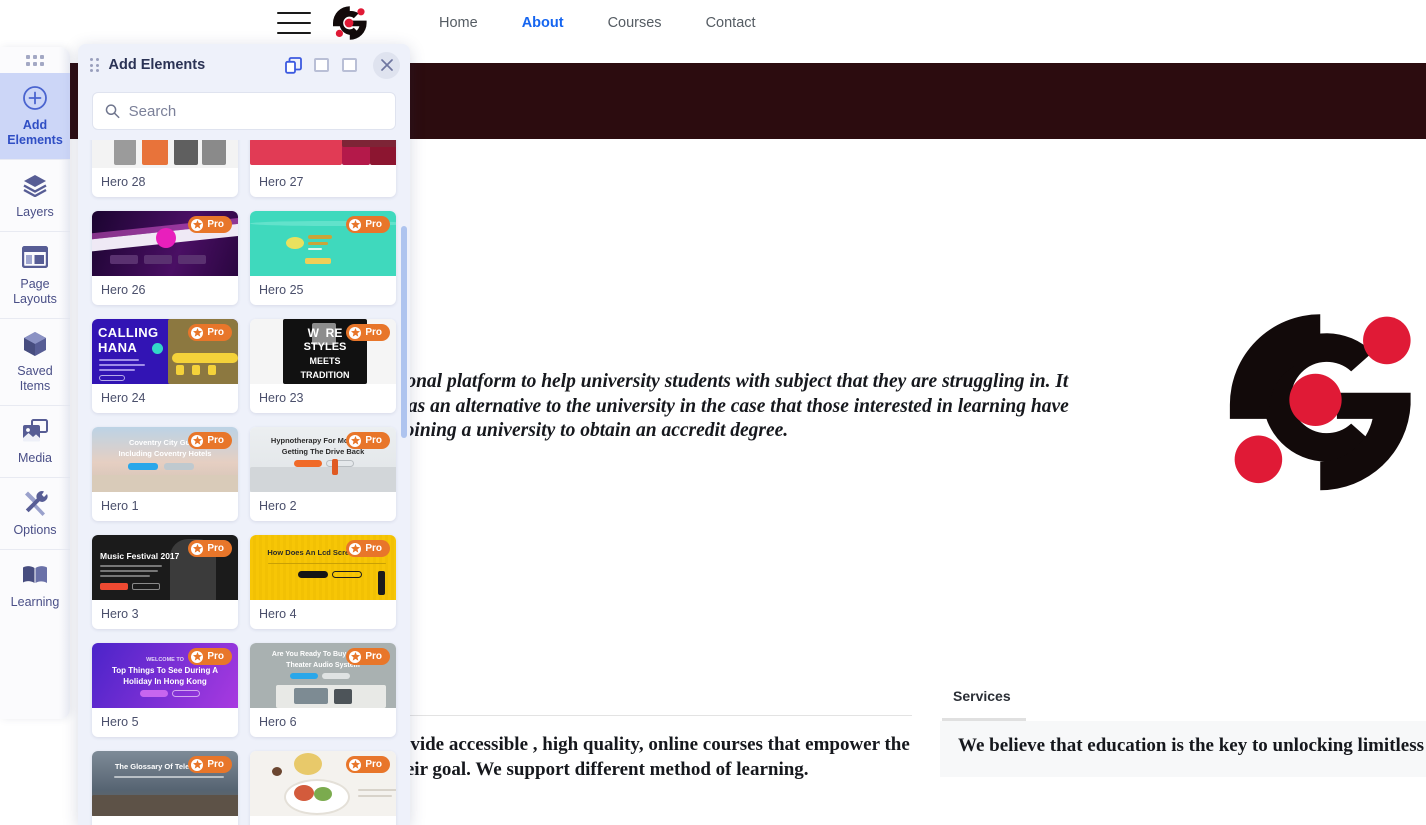 The image size is (1426, 825). What do you see at coordinates (165, 567) in the screenshot?
I see `element-thumbnail: Music Festival 2017 Pro` at bounding box center [165, 567].